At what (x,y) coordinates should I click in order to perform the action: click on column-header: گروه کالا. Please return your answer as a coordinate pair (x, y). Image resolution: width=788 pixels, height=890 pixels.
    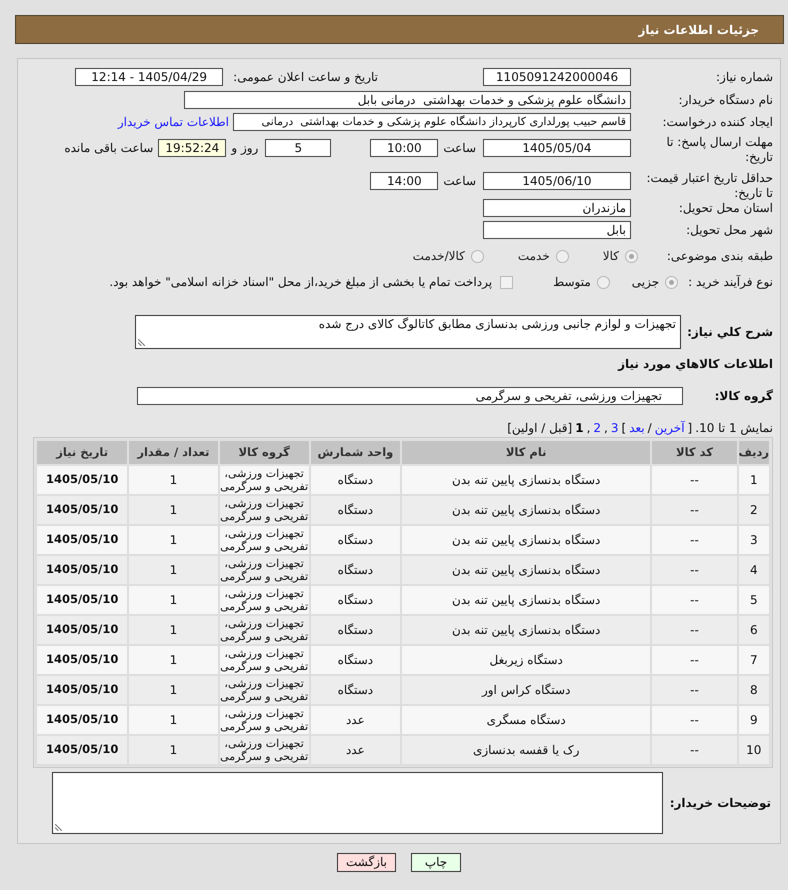
    Looking at the image, I should click on (264, 452).